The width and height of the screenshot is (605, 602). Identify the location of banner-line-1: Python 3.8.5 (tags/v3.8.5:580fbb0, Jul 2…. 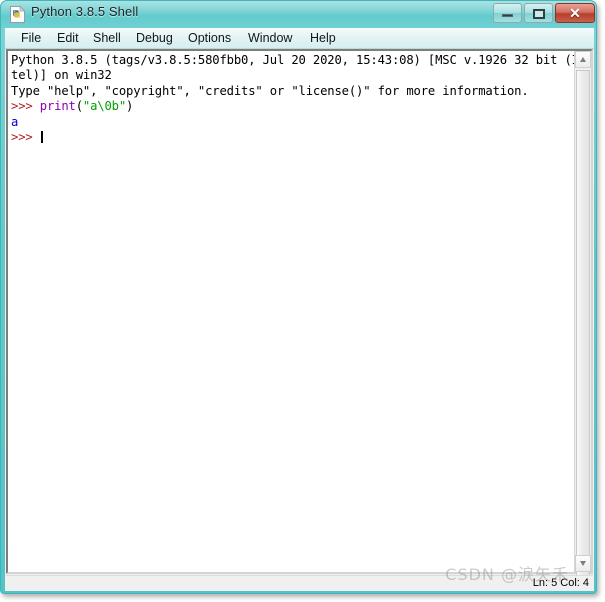
(292, 60).